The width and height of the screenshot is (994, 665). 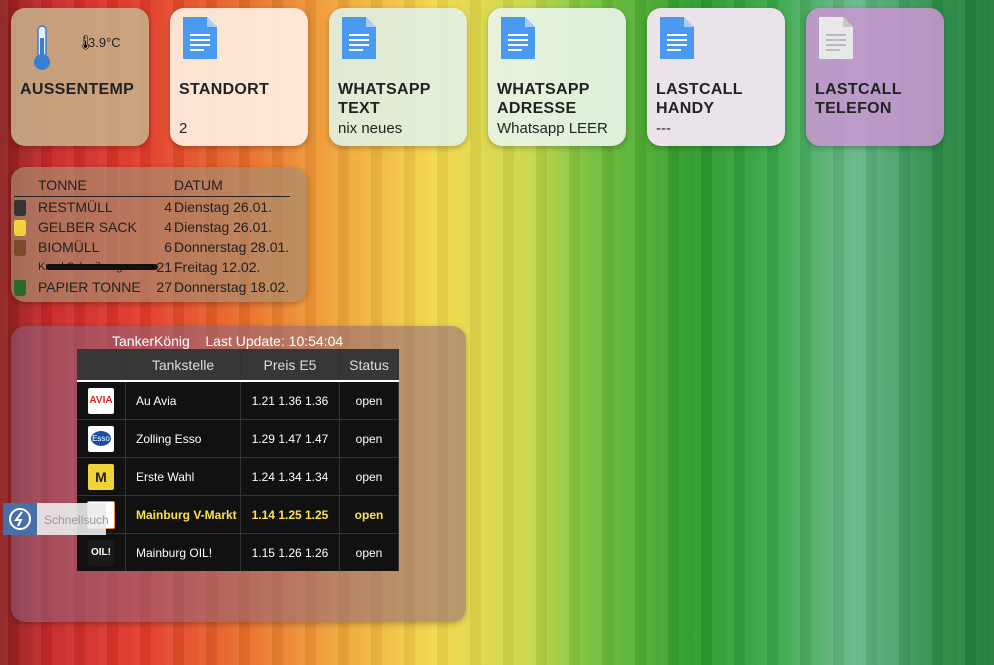 What do you see at coordinates (183, 552) in the screenshot?
I see `station-name: Mainburg OIL!` at bounding box center [183, 552].